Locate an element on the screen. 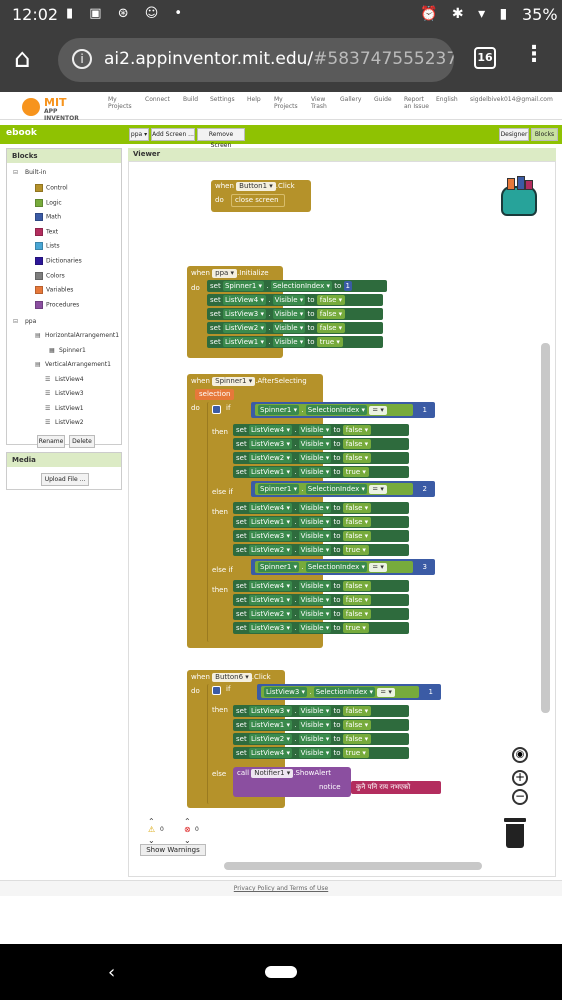 This screenshot has width=562, height=1000. top-nav-item: Gallery is located at coordinates (354, 99).